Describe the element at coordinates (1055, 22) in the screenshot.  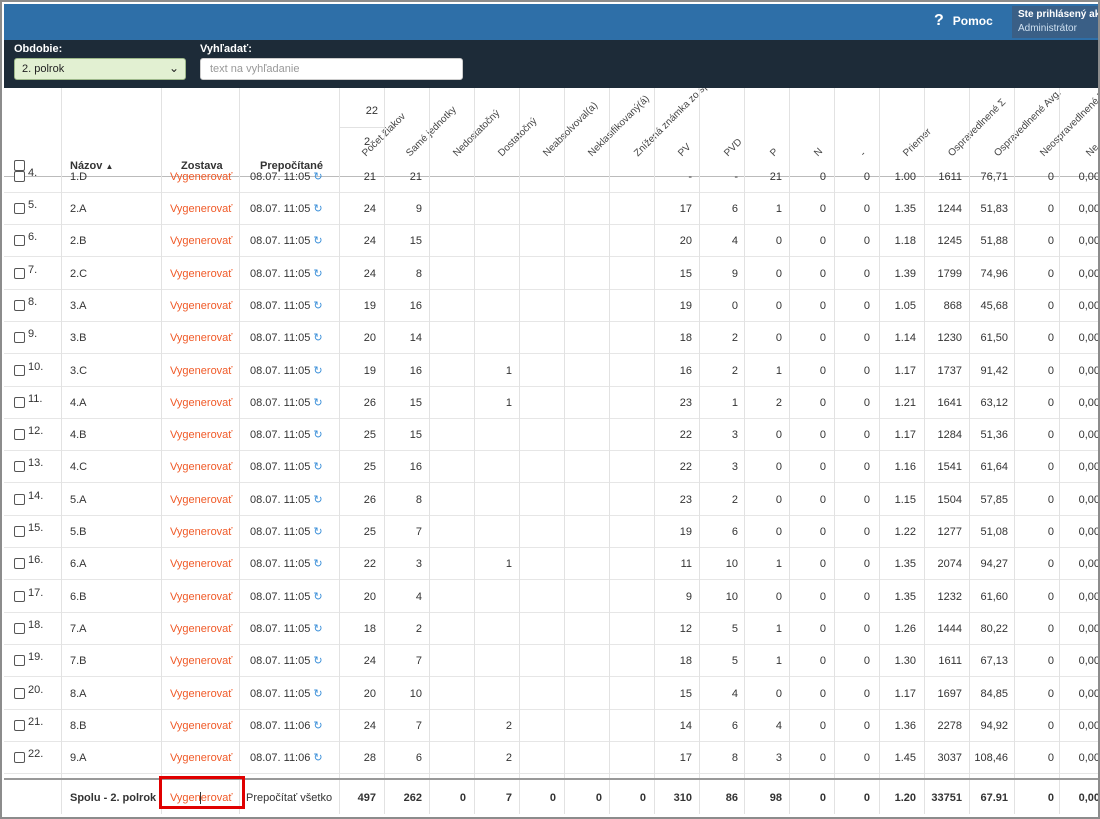
I see `user-box: Ste prihlásený ako Administrátor` at that location.